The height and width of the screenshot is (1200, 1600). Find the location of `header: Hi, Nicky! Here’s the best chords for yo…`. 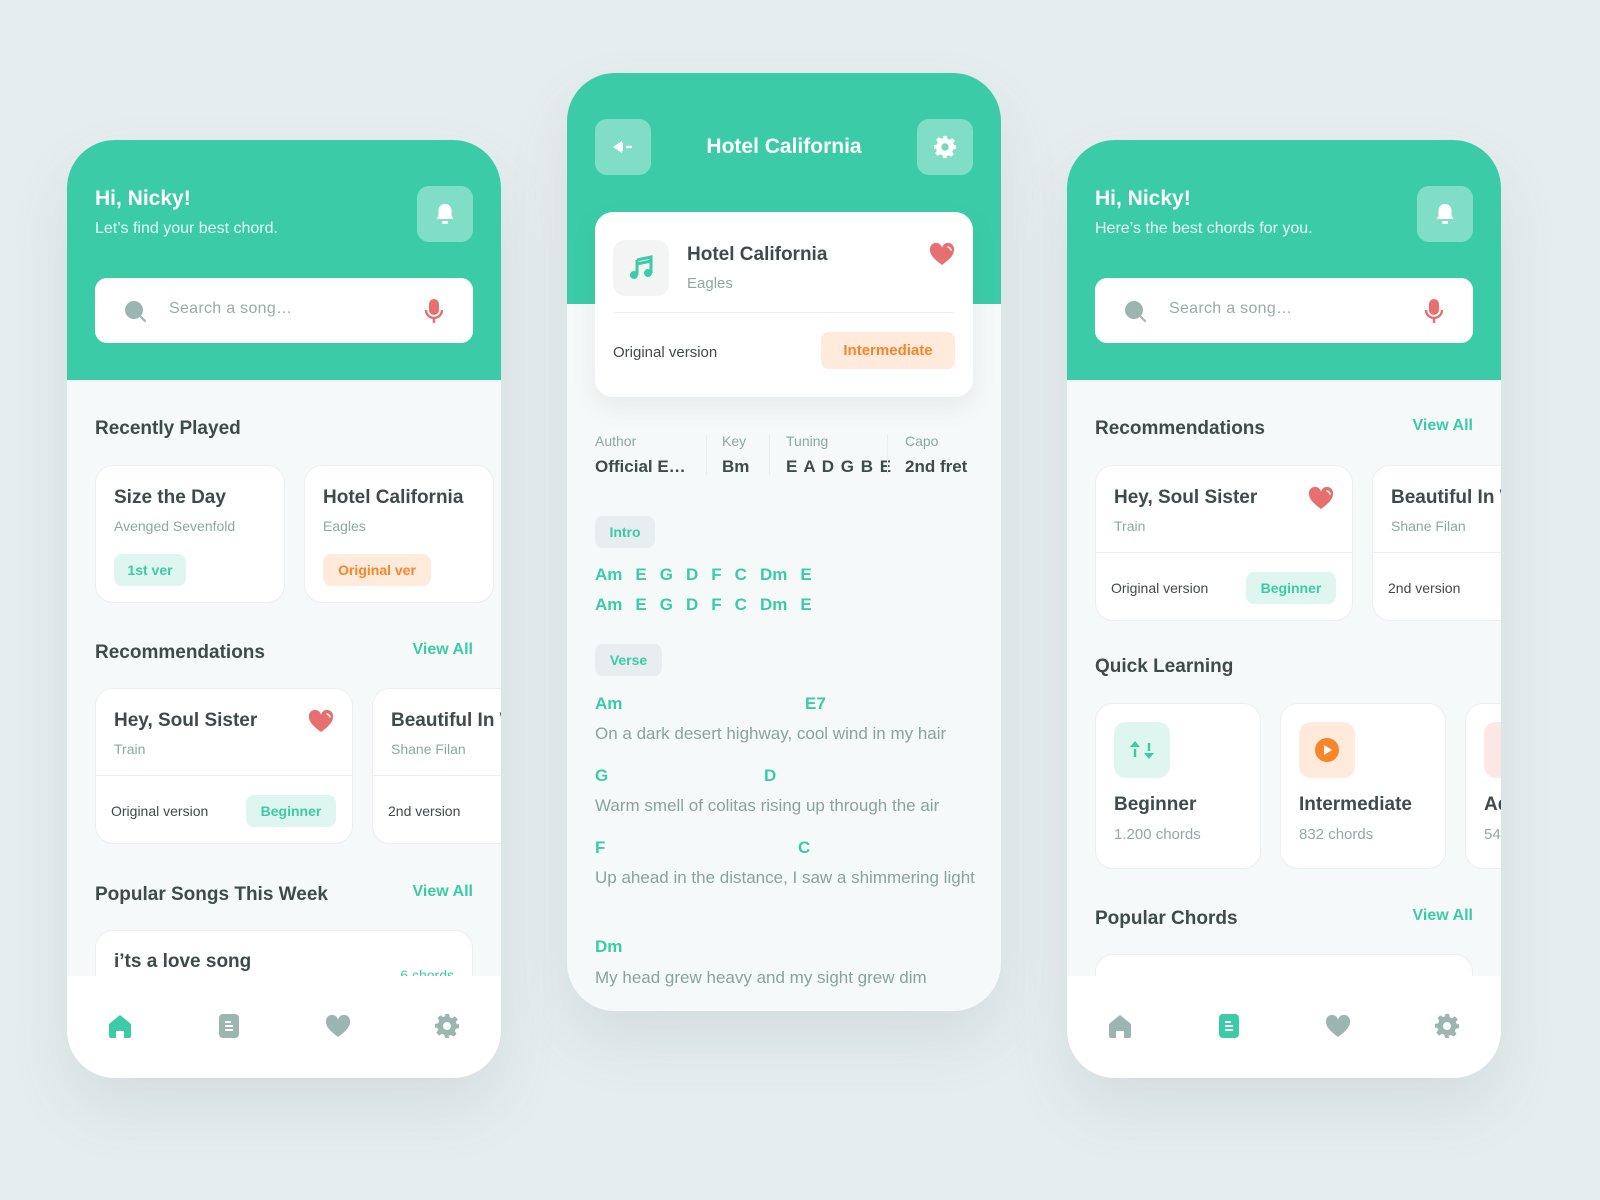

header: Hi, Nicky! Here’s the best chords for yo… is located at coordinates (1284, 260).